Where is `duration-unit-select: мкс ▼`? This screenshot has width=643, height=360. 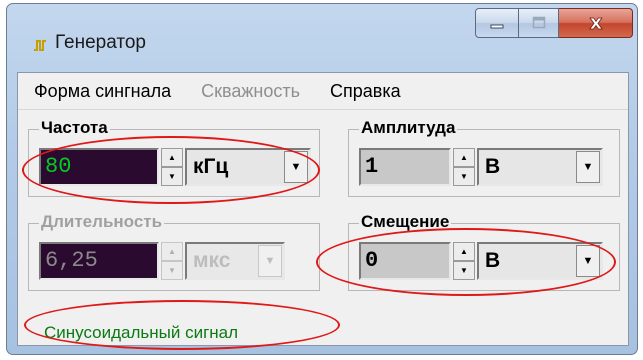 duration-unit-select: мкс ▼ is located at coordinates (235, 261).